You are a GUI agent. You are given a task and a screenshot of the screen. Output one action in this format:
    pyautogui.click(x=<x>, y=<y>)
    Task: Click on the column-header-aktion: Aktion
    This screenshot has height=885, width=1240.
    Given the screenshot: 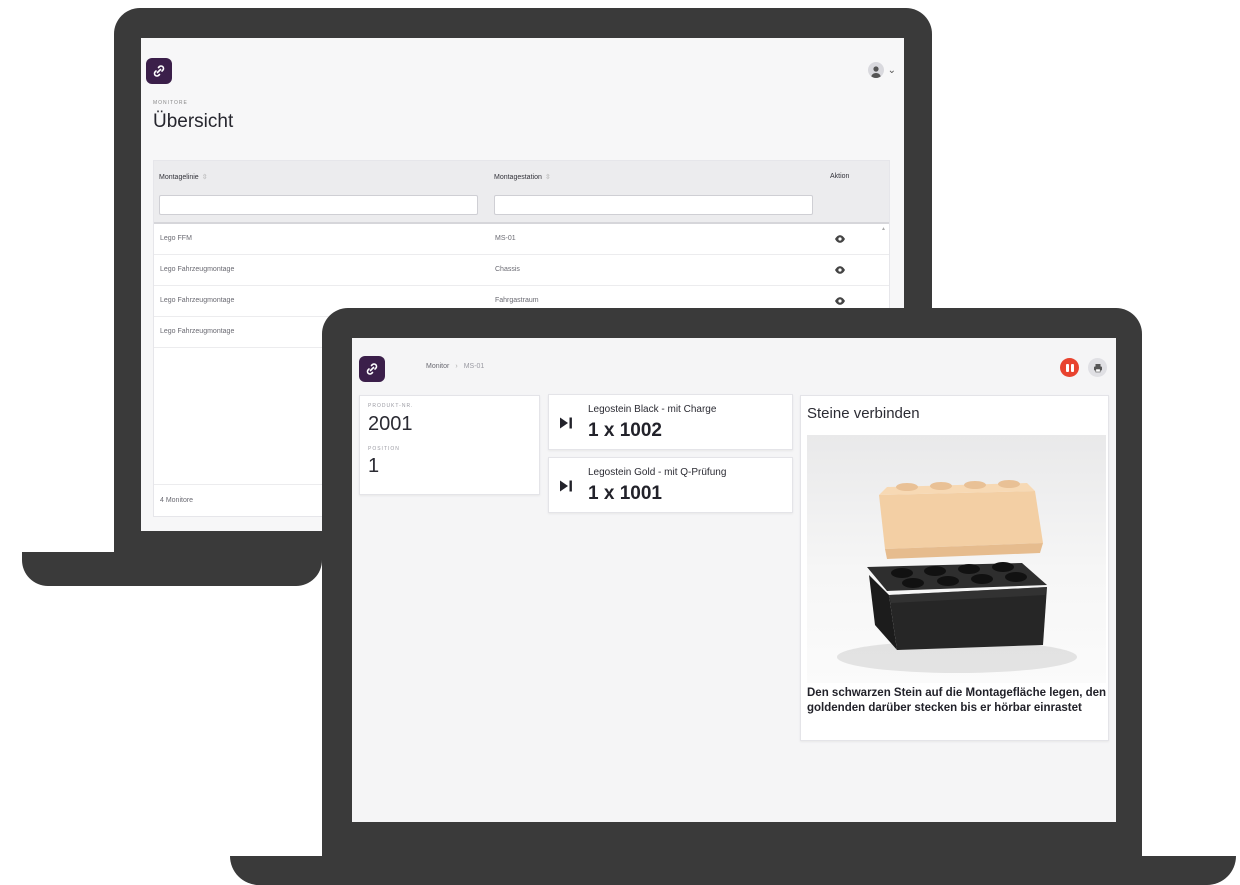 What is the action you would take?
    pyautogui.click(x=839, y=176)
    